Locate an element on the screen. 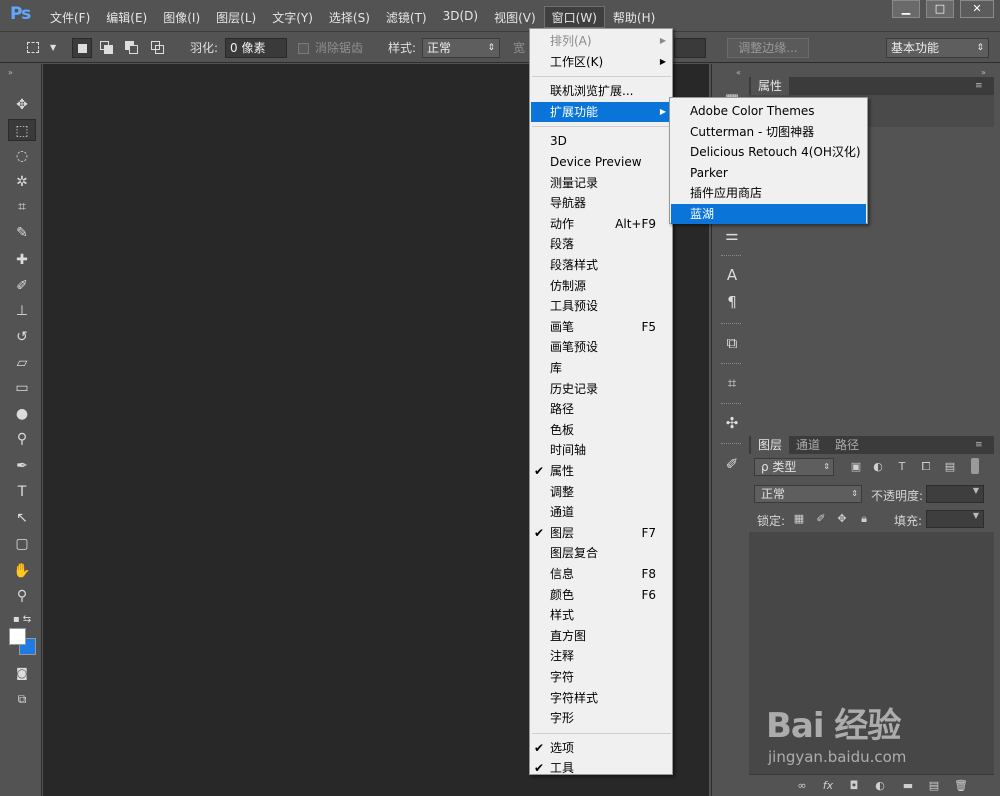 The width and height of the screenshot is (1000, 796). add-mask-icon: ◘ is located at coordinates (854, 786).